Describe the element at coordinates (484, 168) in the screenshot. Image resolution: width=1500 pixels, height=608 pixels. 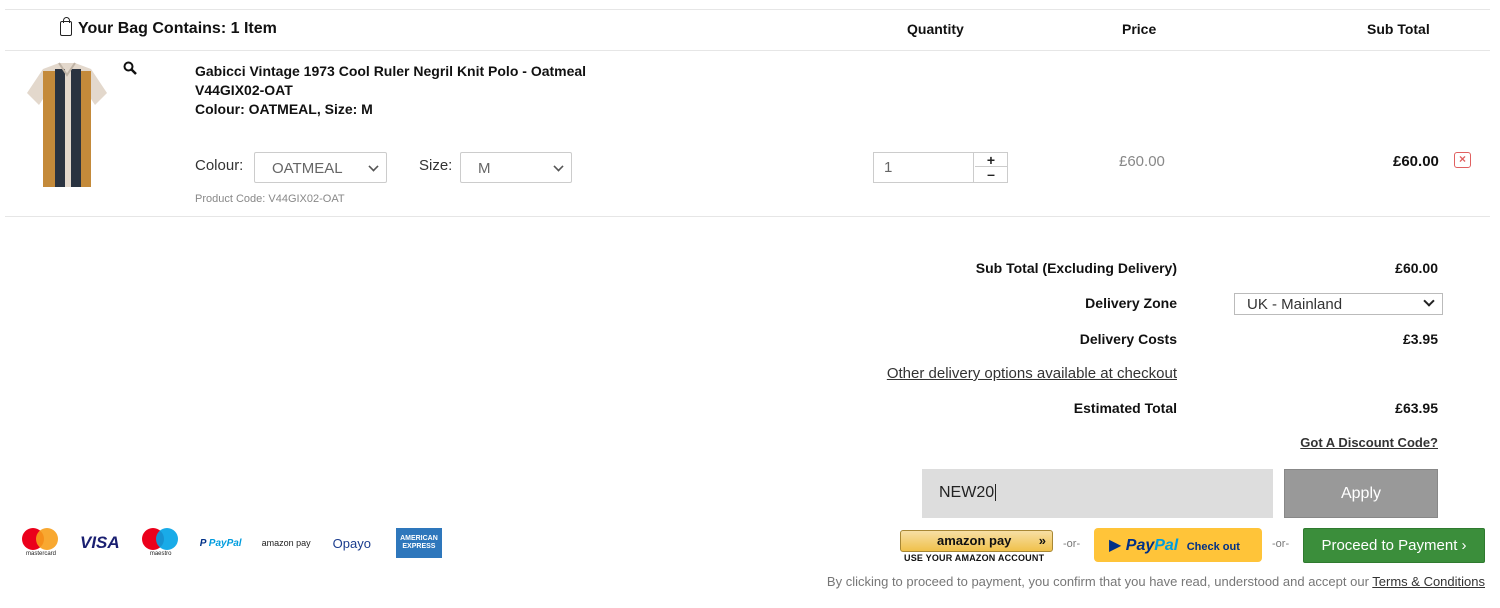
I see `size-select-value: M` at that location.